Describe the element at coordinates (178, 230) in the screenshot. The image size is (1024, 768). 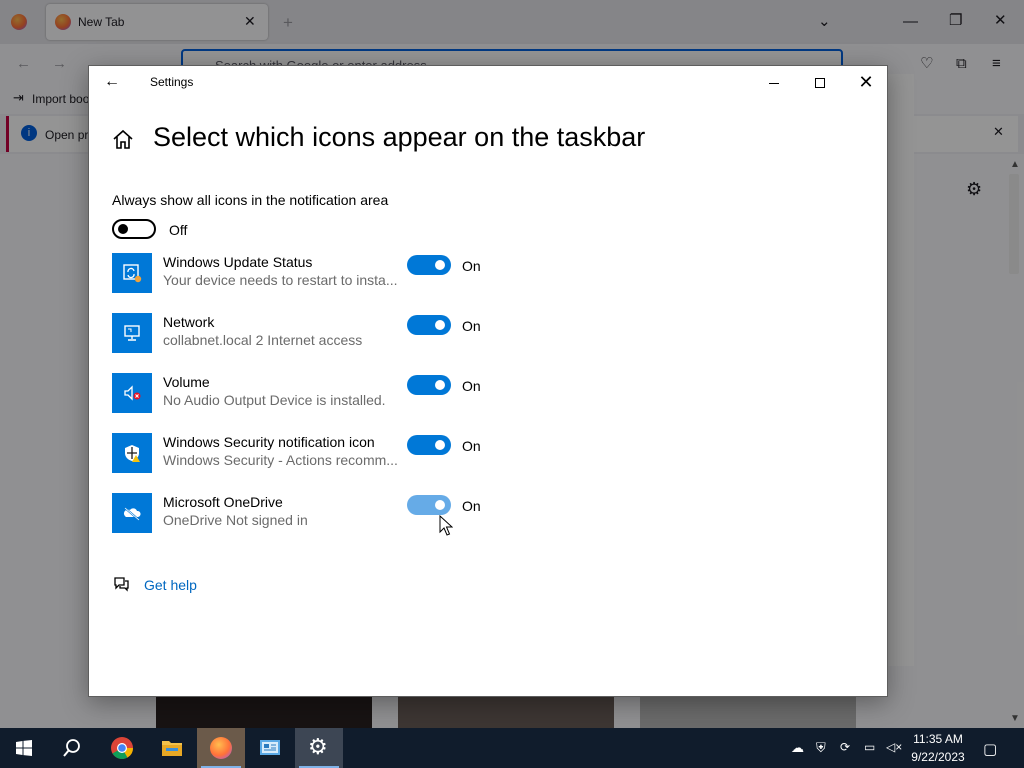
I see `always-show-state: Off` at that location.